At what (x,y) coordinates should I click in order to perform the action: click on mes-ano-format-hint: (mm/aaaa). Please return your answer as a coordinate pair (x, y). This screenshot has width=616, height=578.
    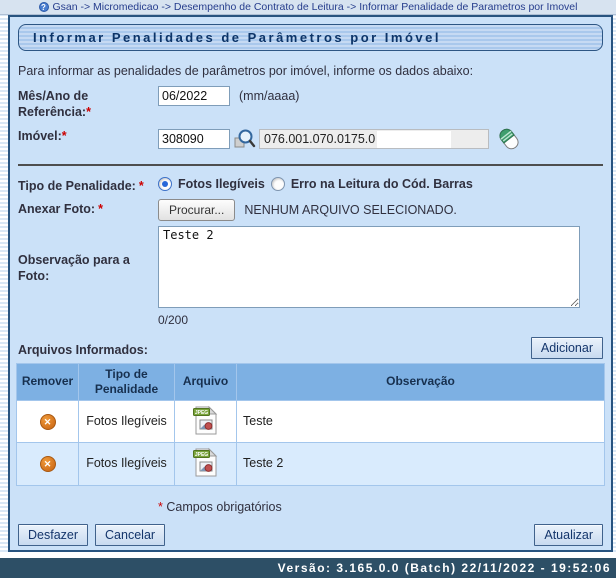
    Looking at the image, I should click on (269, 96).